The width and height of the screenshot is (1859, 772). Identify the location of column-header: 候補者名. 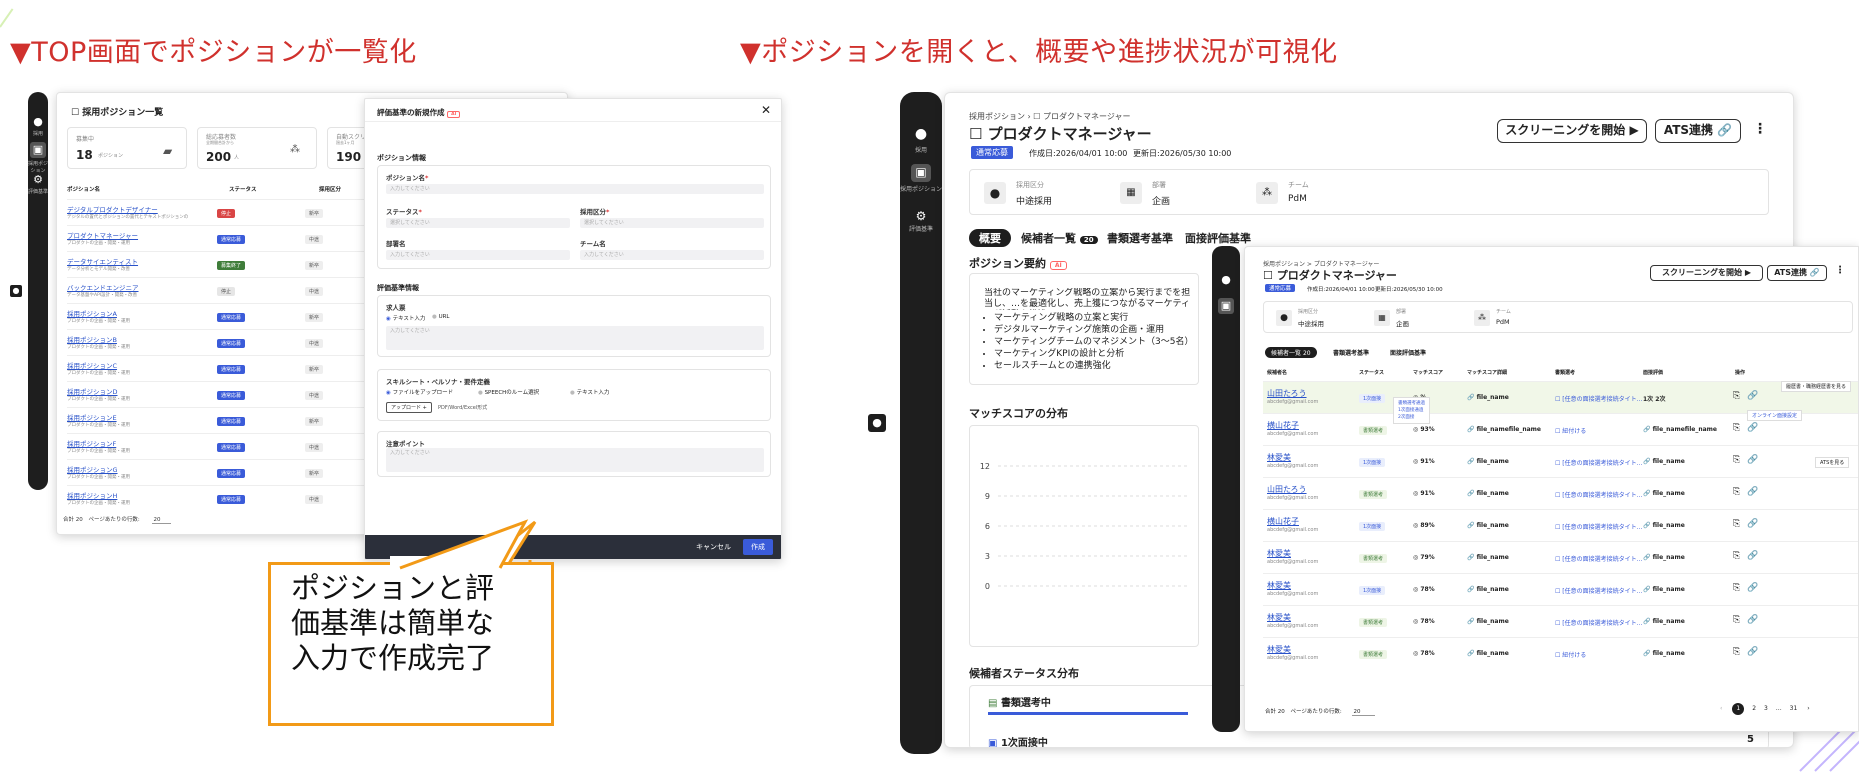
(1277, 372).